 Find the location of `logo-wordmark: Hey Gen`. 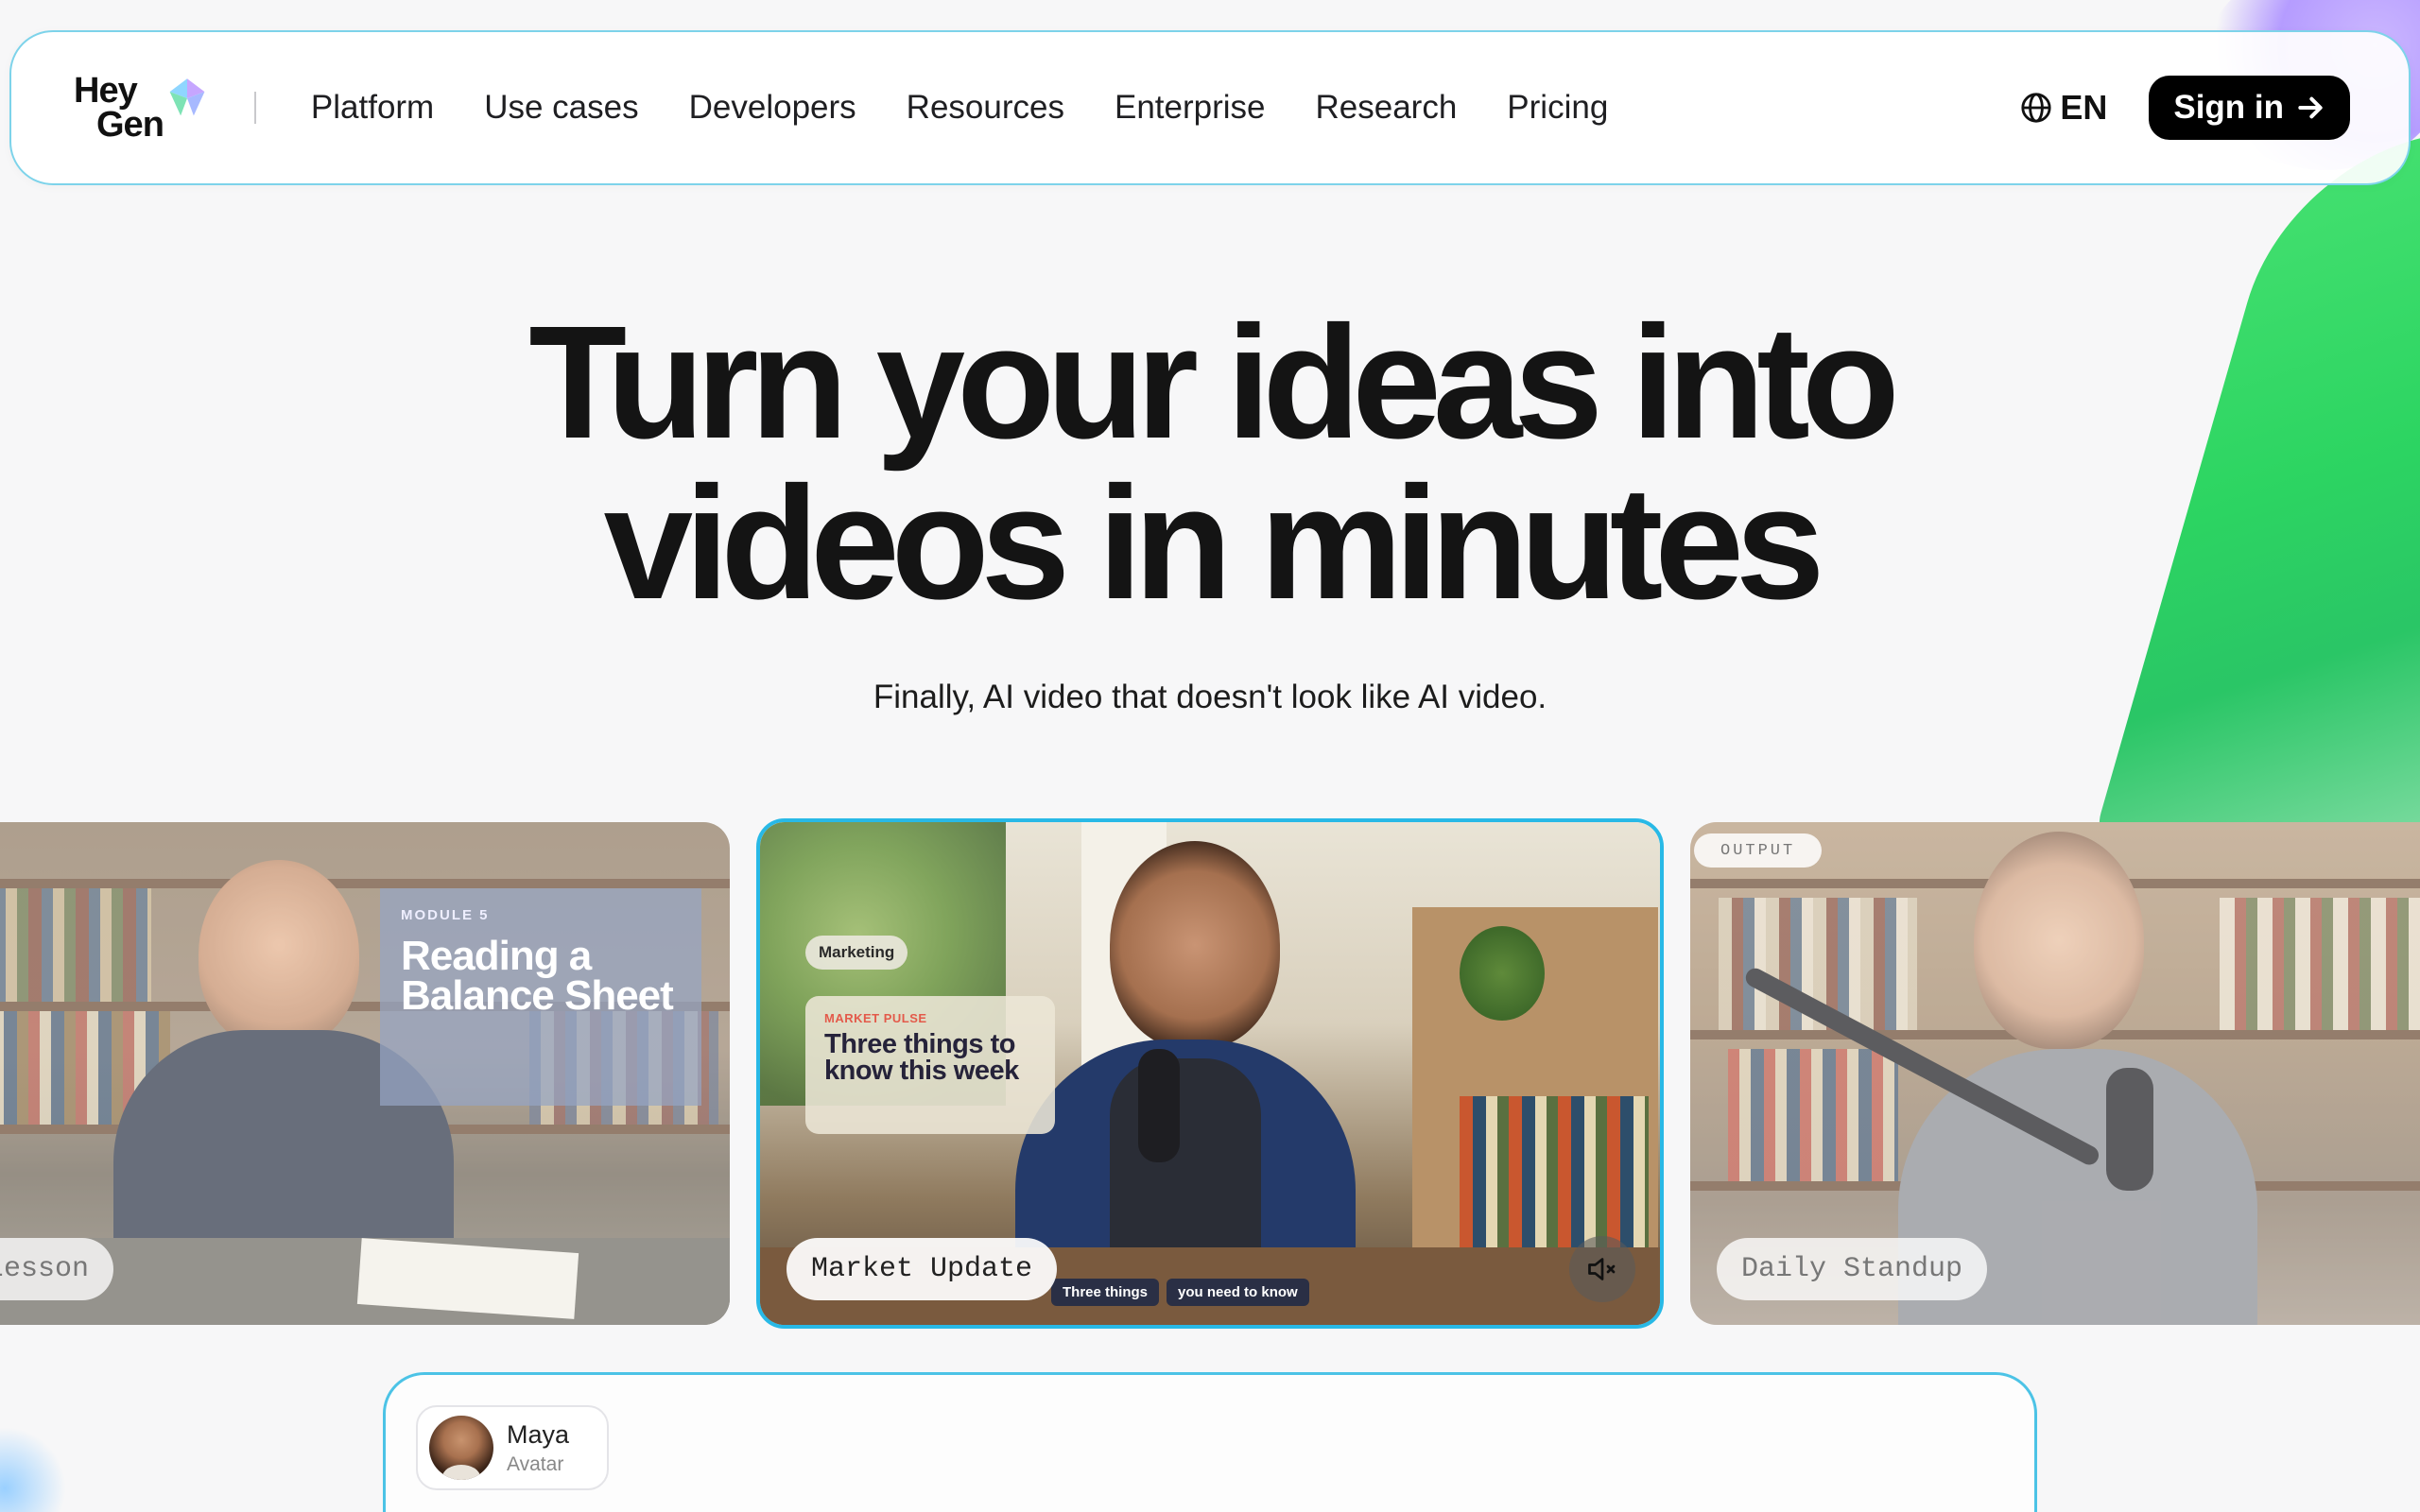

logo-wordmark: Hey Gen is located at coordinates (119, 108).